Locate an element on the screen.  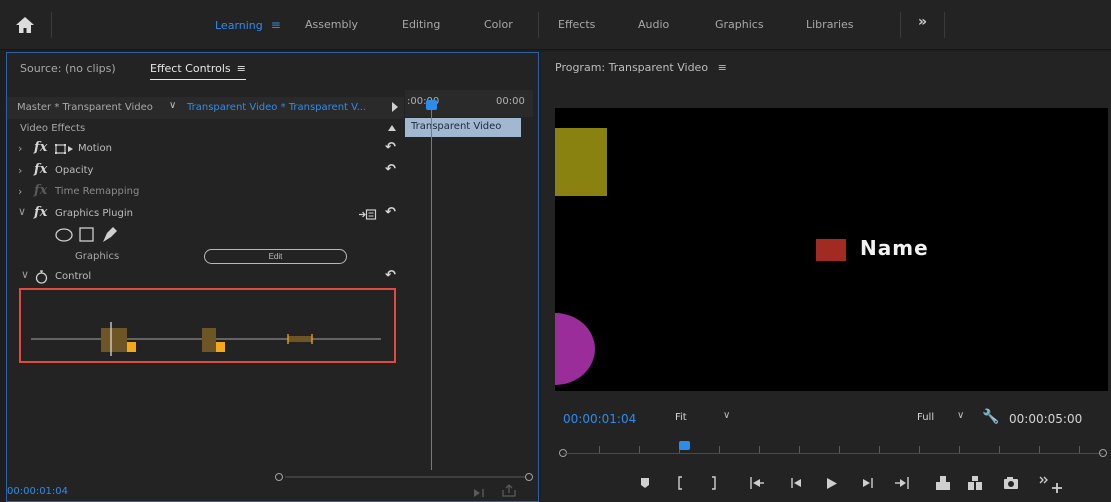
keyframe-graph is located at coordinates (206, 339).